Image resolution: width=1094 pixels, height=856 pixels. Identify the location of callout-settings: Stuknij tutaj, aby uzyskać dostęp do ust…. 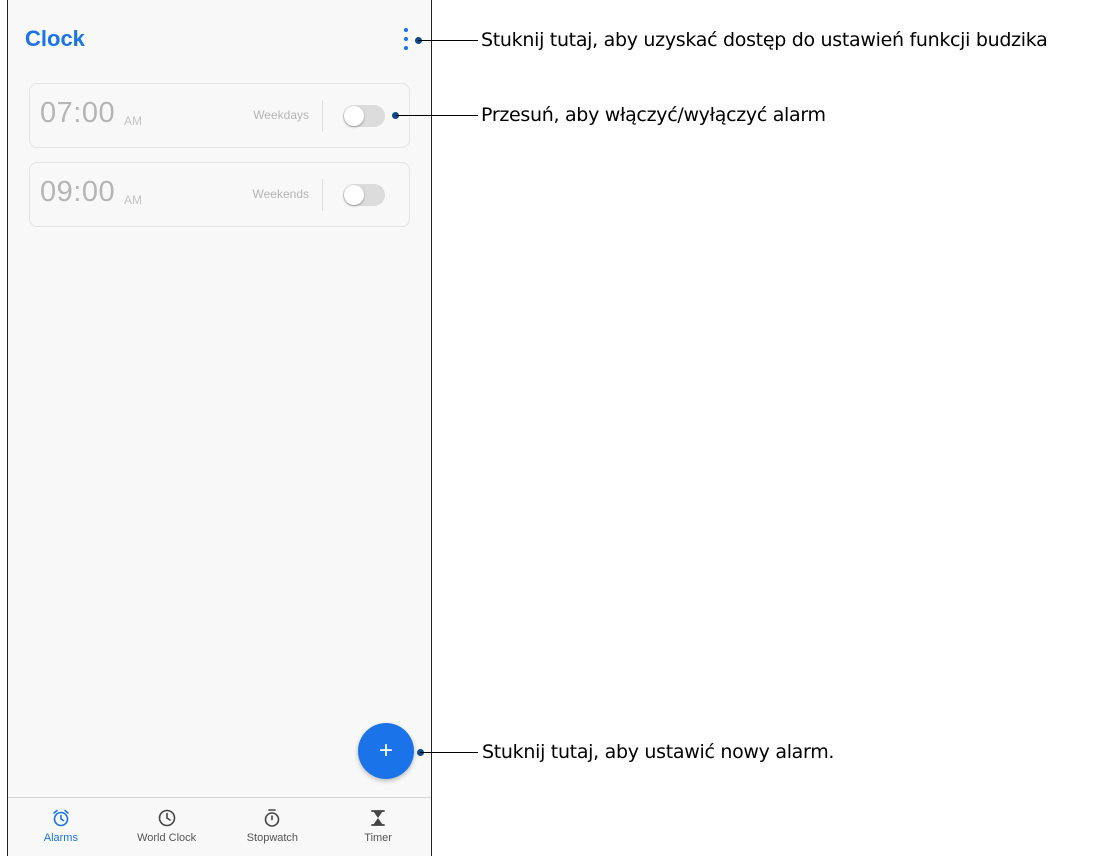
(764, 40).